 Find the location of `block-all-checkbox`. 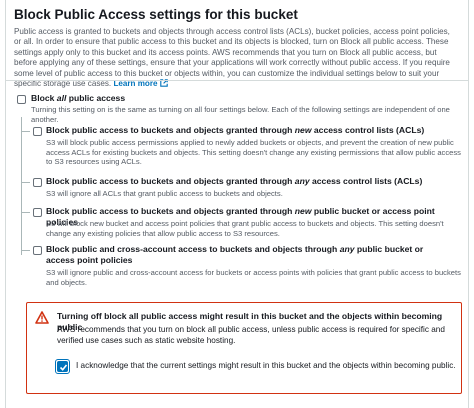

block-all-checkbox is located at coordinates (21, 99).